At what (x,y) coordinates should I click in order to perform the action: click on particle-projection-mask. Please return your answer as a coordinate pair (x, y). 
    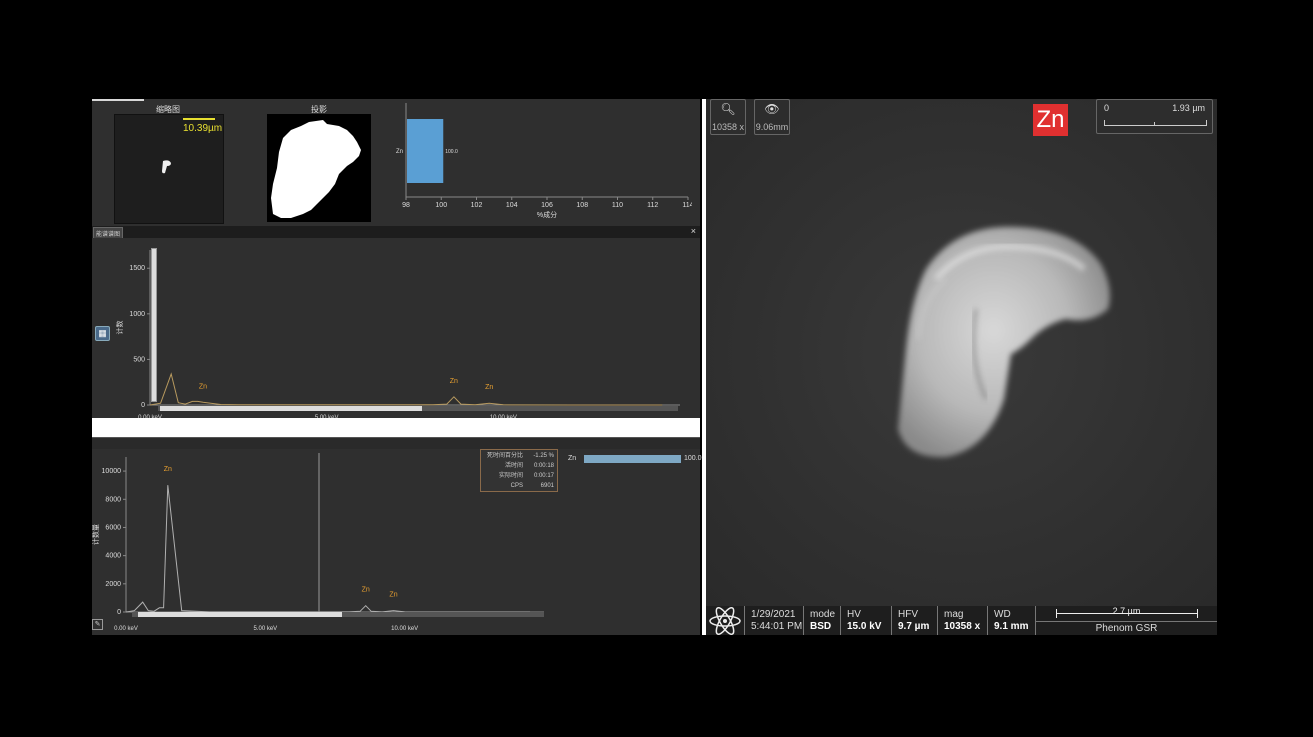
    Looking at the image, I should click on (316, 169).